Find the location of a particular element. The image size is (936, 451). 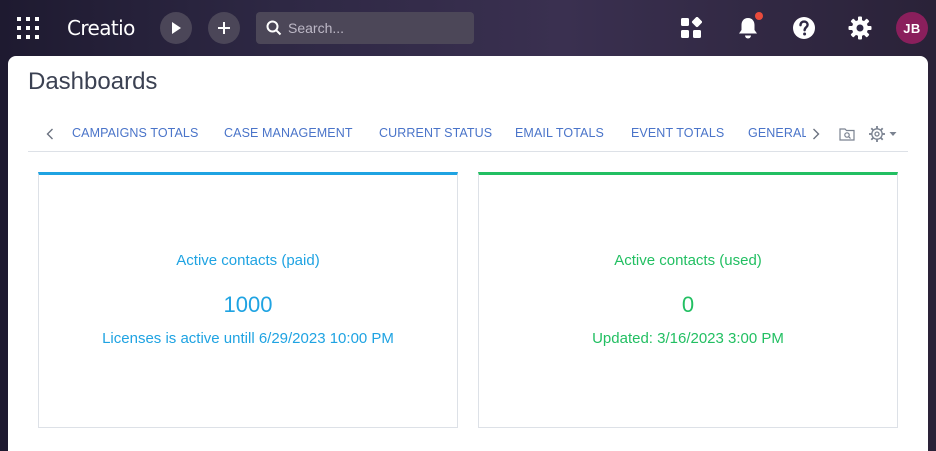

dashboard-settings-button is located at coordinates (882, 134).